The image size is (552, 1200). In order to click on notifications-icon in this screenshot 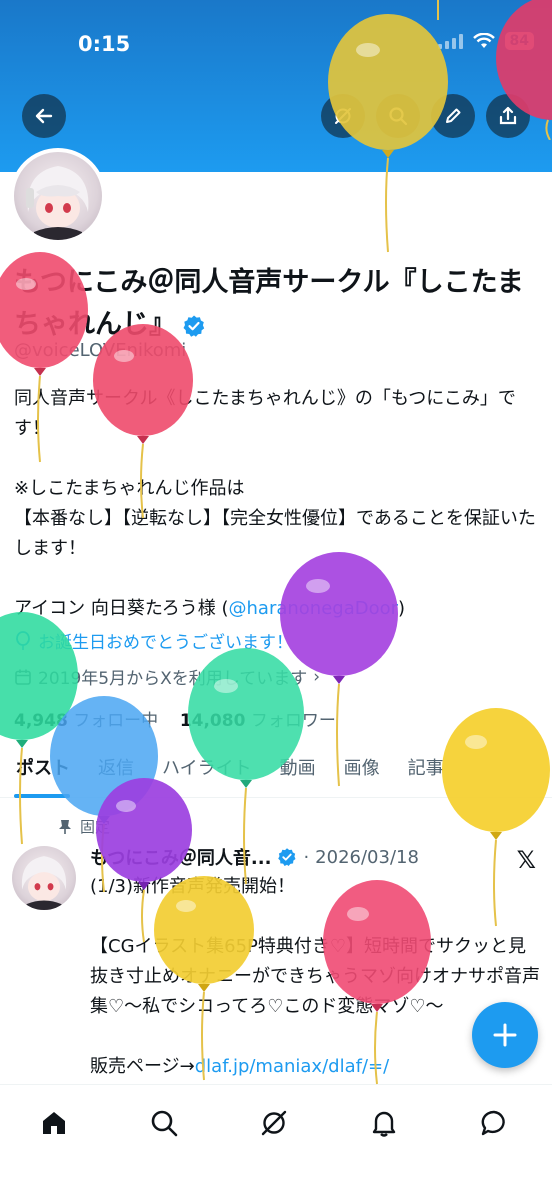, I will do `click(384, 1124)`.